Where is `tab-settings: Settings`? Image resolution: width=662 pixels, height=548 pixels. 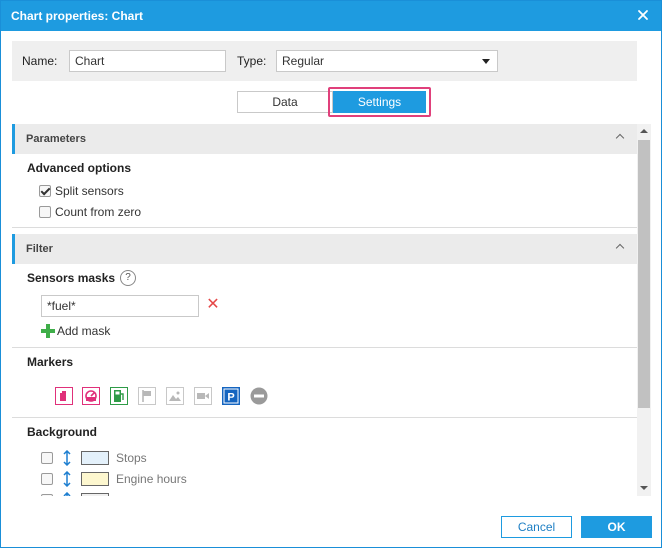
tab-settings: Settings is located at coordinates (379, 102).